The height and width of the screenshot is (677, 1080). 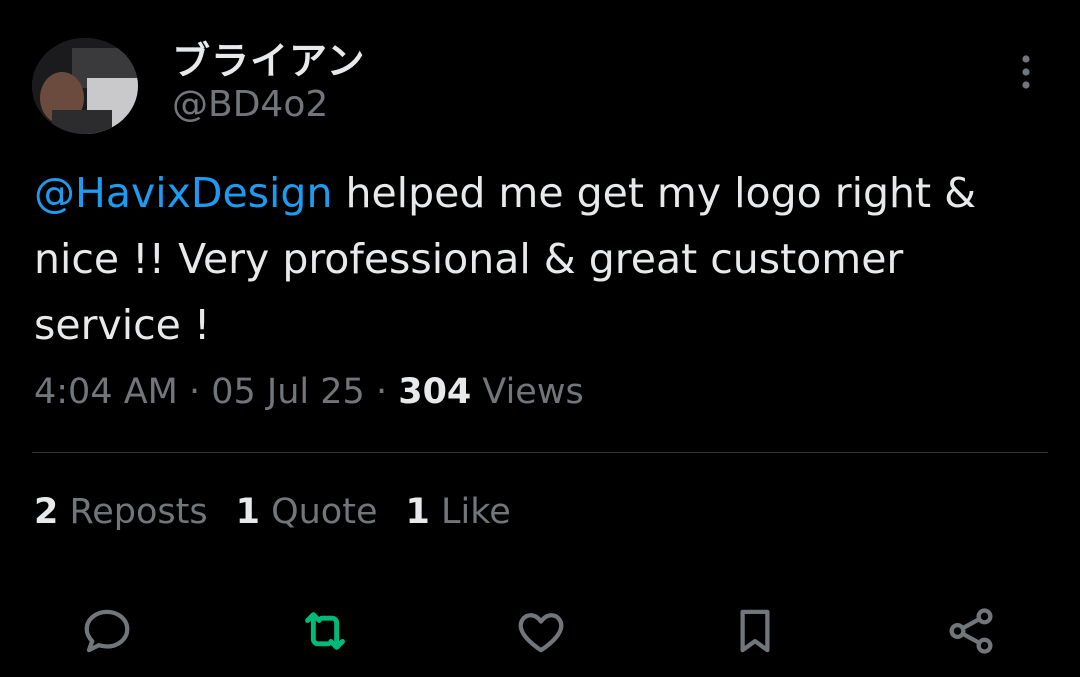 What do you see at coordinates (435, 392) in the screenshot?
I see `views-count: 304` at bounding box center [435, 392].